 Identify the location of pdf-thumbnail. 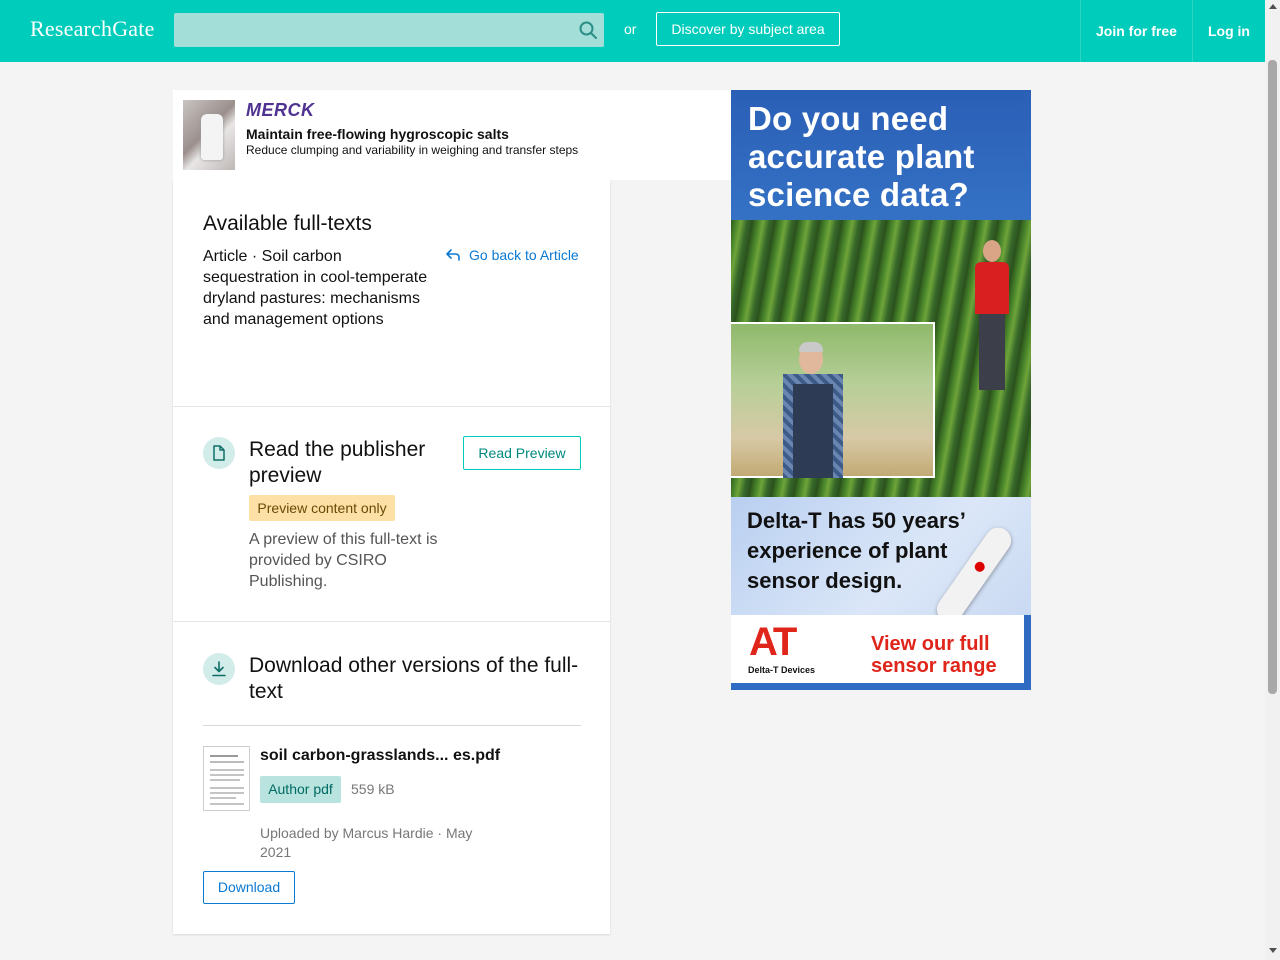
(226, 778).